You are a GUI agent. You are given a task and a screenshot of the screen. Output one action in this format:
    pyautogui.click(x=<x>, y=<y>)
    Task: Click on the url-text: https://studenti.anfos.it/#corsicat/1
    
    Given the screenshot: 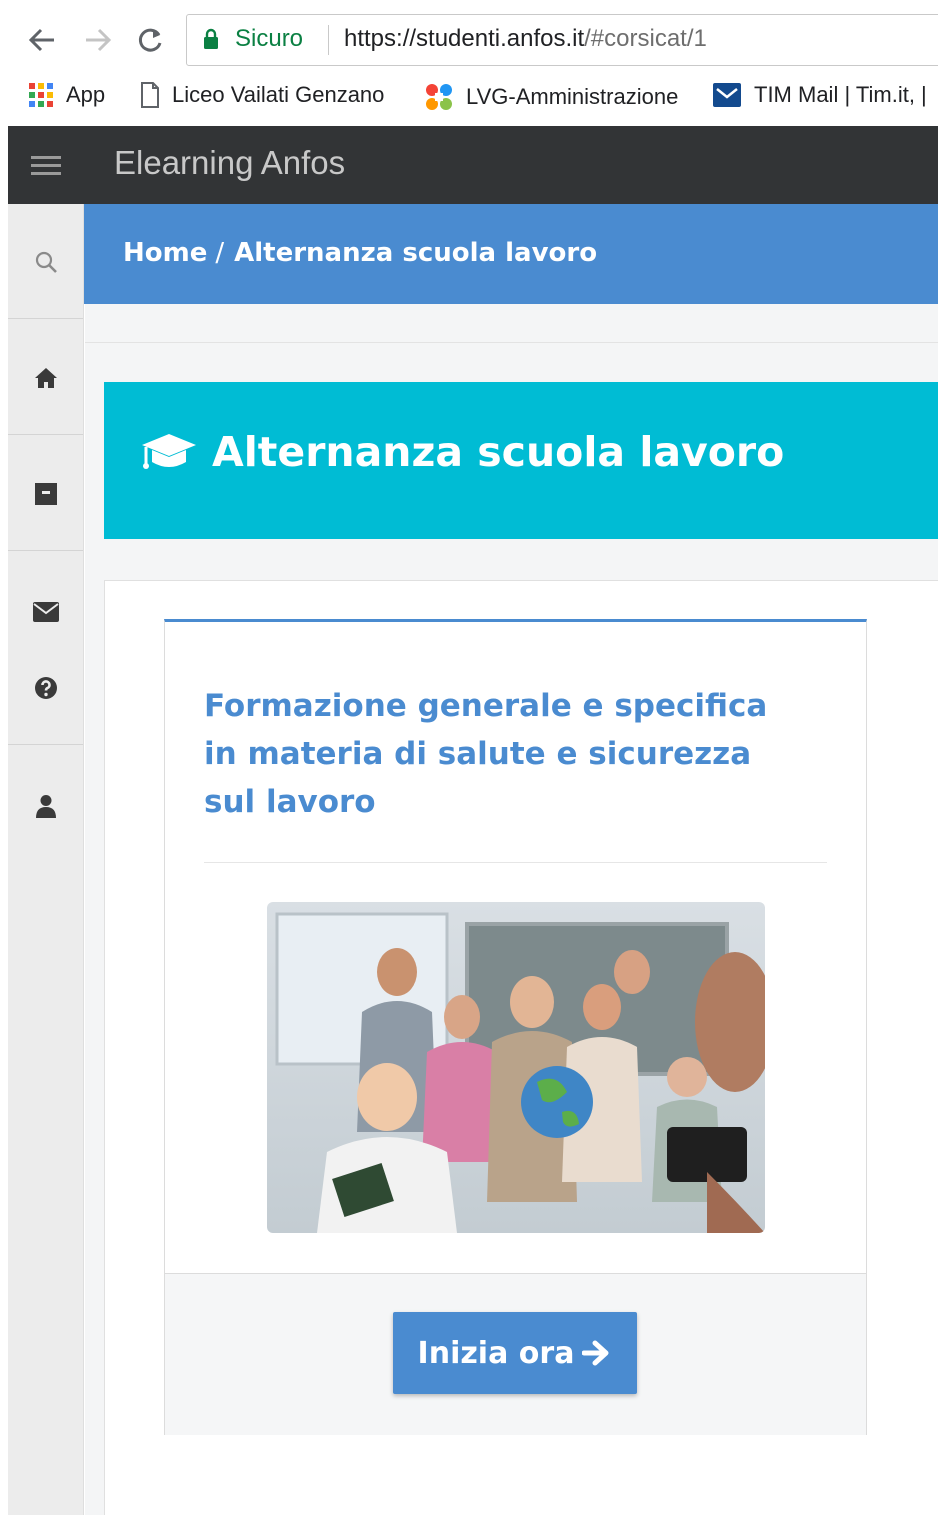 What is the action you would take?
    pyautogui.click(x=525, y=39)
    